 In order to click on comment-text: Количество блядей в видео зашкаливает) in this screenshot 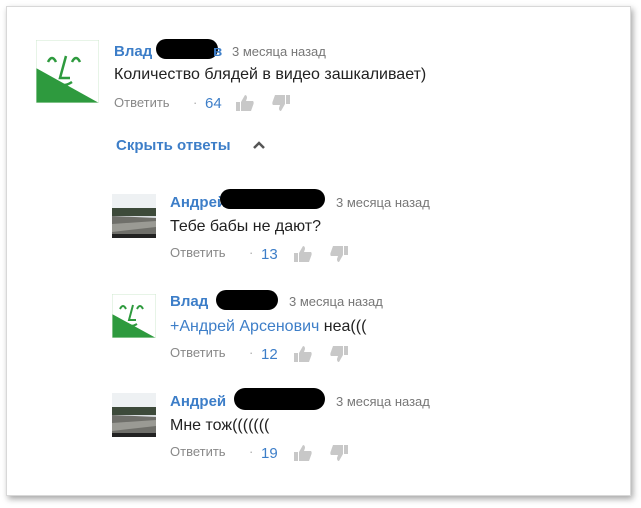, I will do `click(270, 74)`.